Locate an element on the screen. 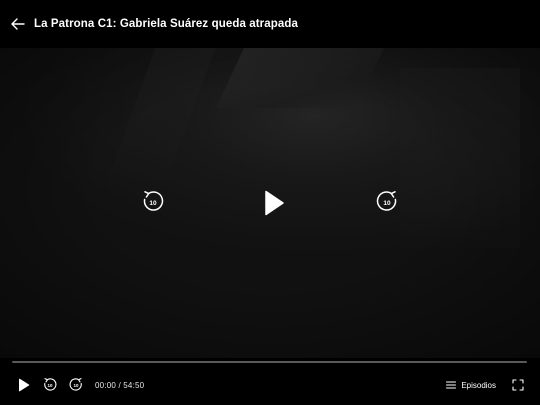 This screenshot has height=405, width=540. back-button is located at coordinates (18, 24).